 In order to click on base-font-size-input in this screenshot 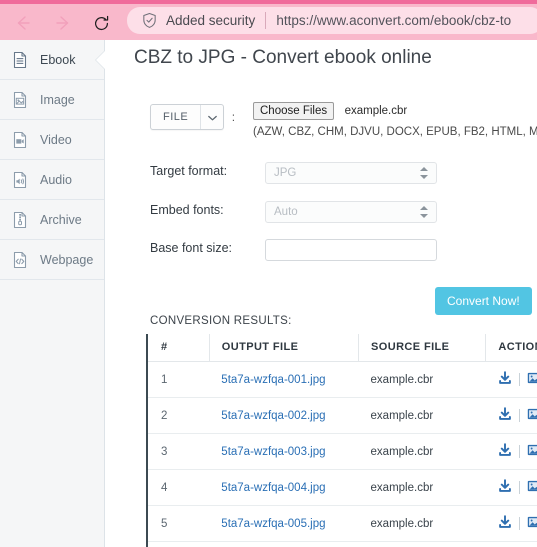, I will do `click(351, 250)`.